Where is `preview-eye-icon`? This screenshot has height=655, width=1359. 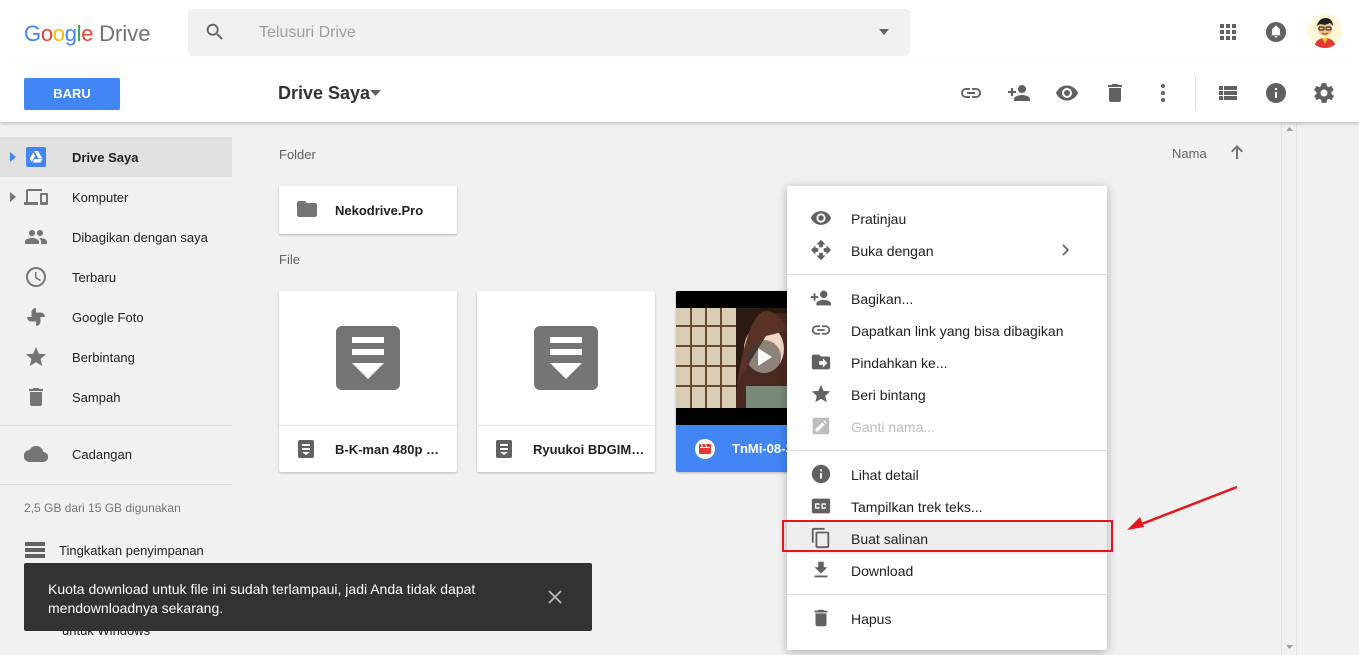
preview-eye-icon is located at coordinates (1067, 93).